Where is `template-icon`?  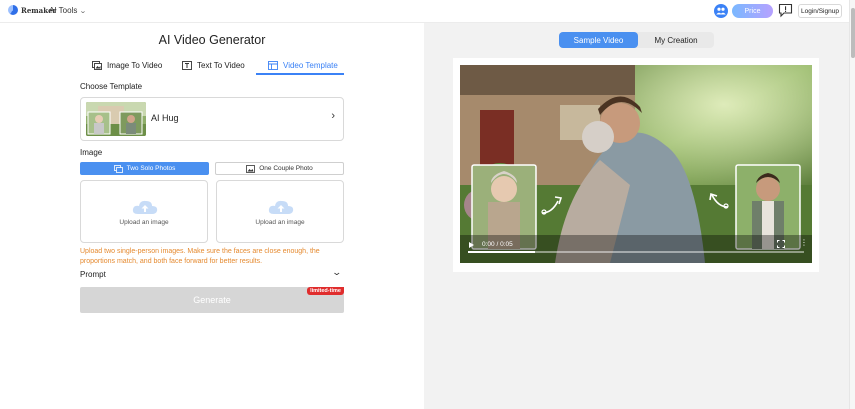 template-icon is located at coordinates (273, 65).